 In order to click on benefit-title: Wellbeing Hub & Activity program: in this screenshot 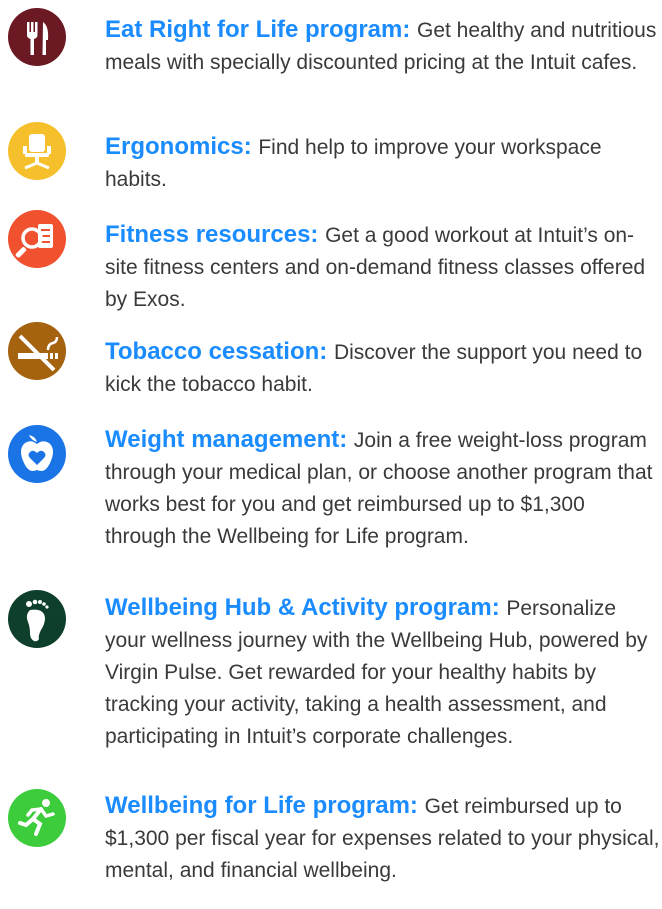, I will do `click(306, 607)`.